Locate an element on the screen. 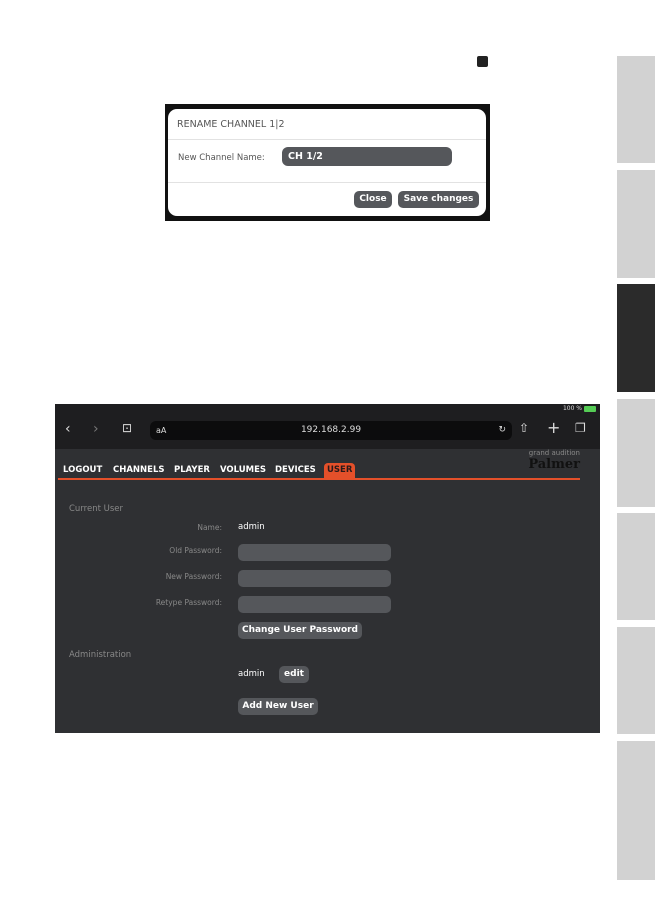  nav-logout: LOGOUT is located at coordinates (82, 470).